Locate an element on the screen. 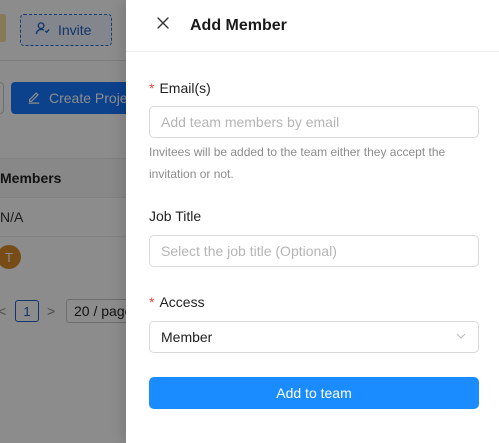 This screenshot has height=443, width=499. job-title-label: Job Title is located at coordinates (313, 216).